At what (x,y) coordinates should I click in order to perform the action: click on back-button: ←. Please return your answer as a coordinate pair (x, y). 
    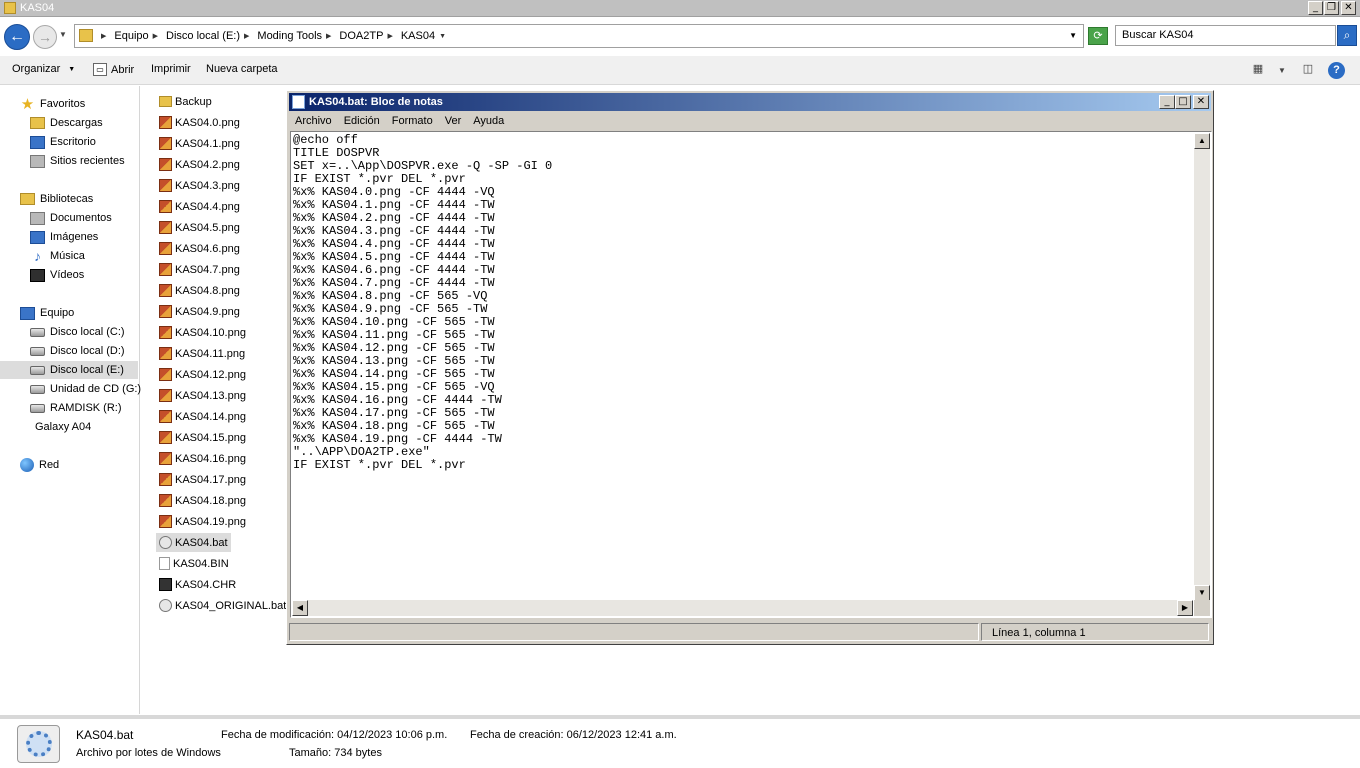
    Looking at the image, I should click on (17, 37).